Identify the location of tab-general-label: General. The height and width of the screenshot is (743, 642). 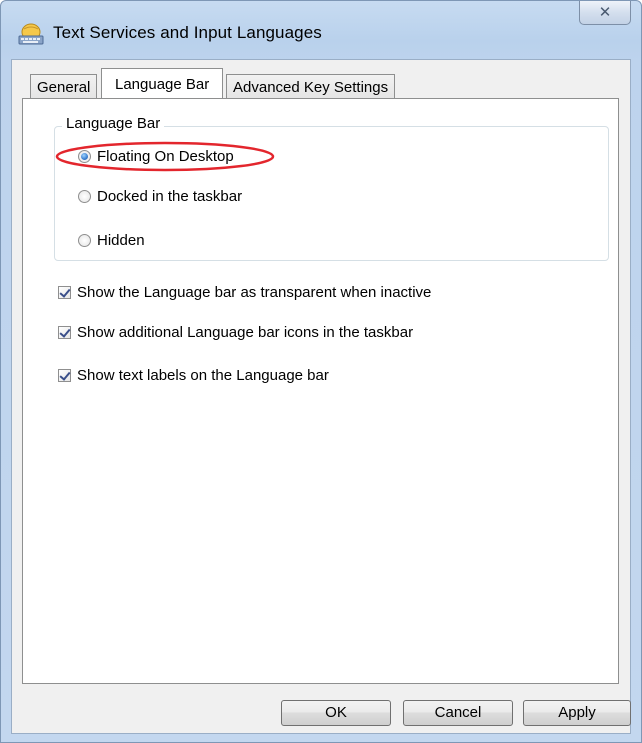
(64, 87).